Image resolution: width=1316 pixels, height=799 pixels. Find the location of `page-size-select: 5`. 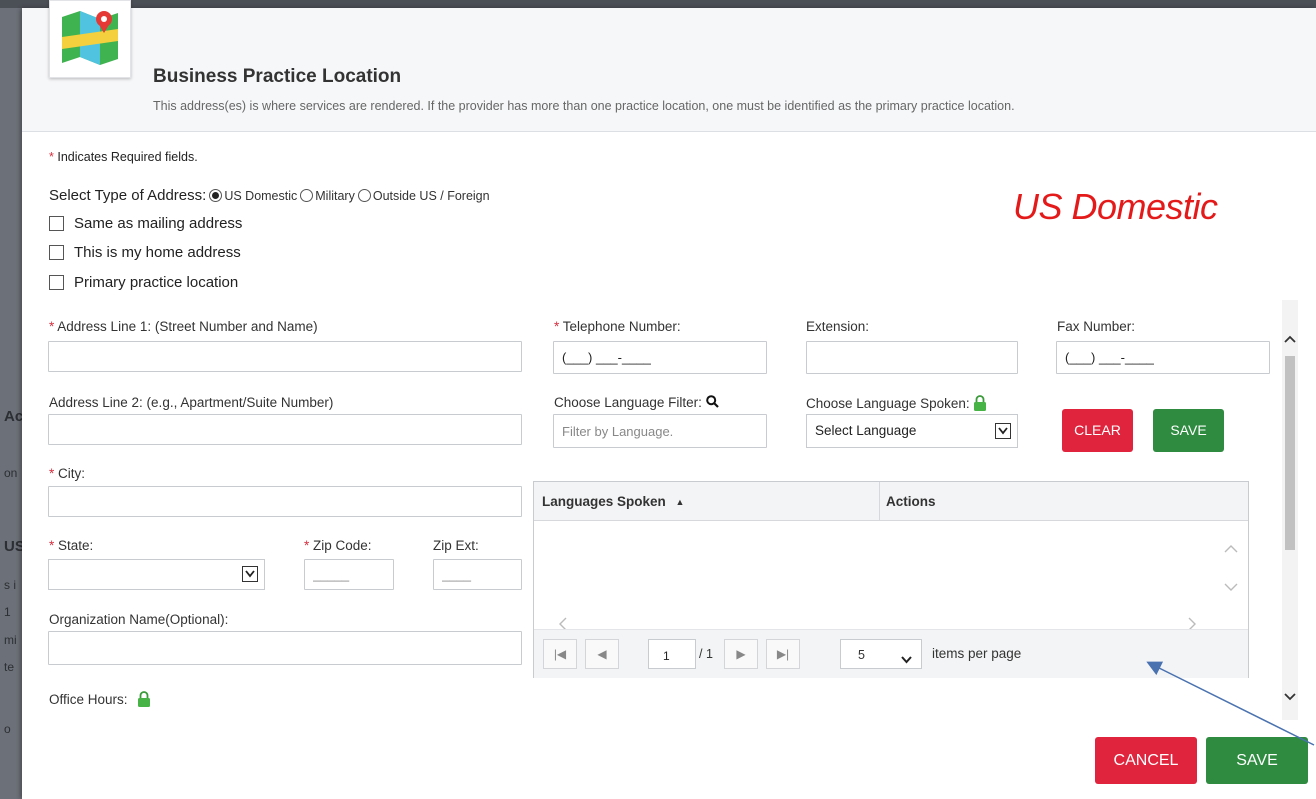

page-size-select: 5 is located at coordinates (881, 654).